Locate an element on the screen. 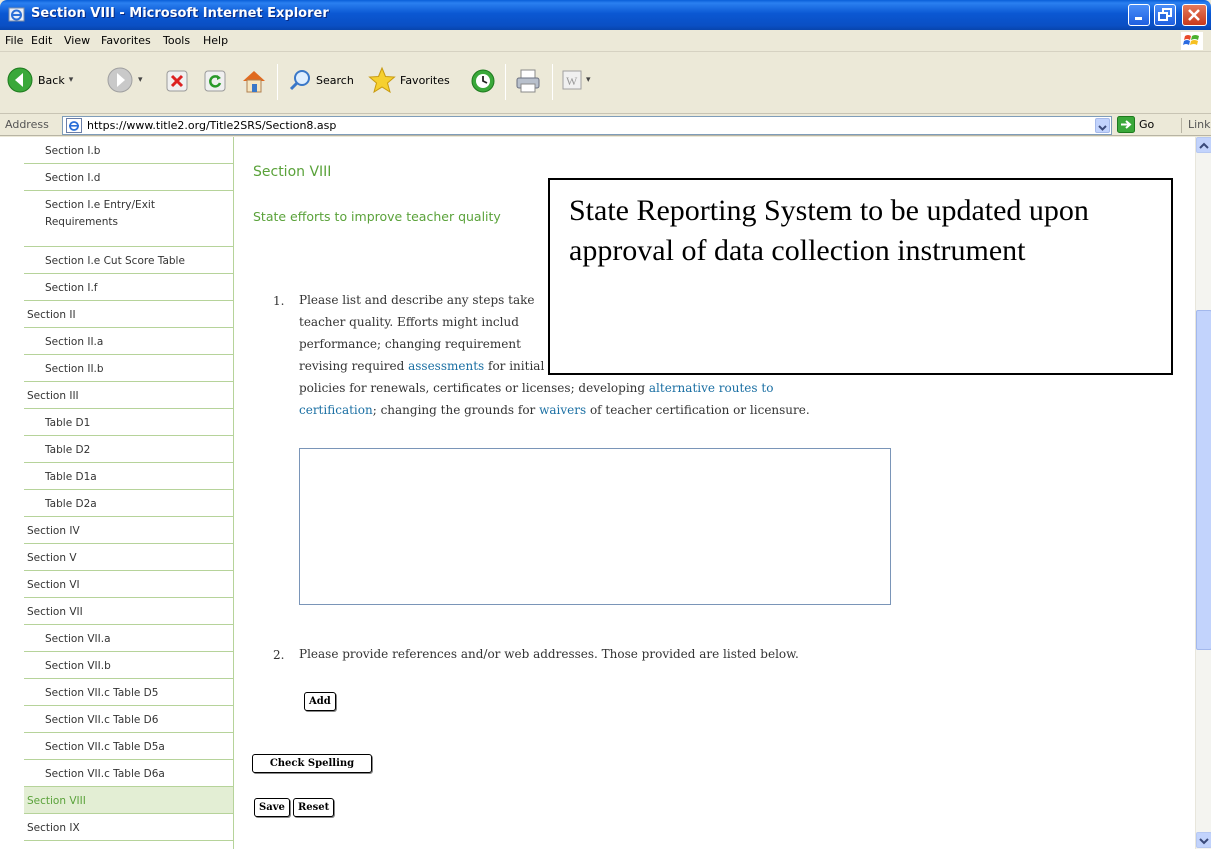 The image size is (1211, 852). nav-item-section-vii-b: Section VII.b is located at coordinates (128, 665).